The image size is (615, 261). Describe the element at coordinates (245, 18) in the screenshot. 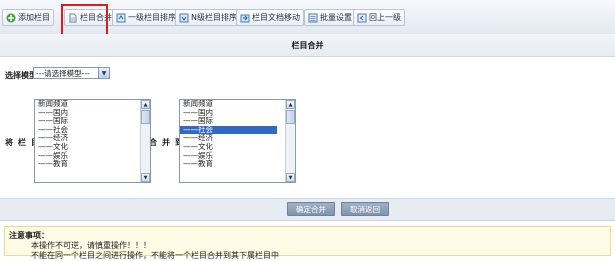

I see `move-documents-icon` at that location.